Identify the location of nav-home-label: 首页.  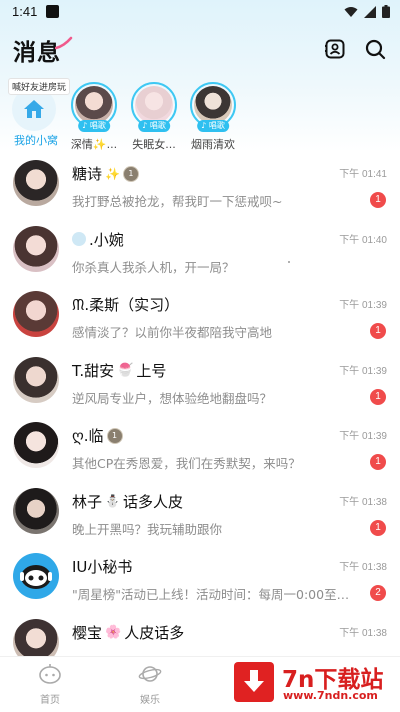
(50, 700).